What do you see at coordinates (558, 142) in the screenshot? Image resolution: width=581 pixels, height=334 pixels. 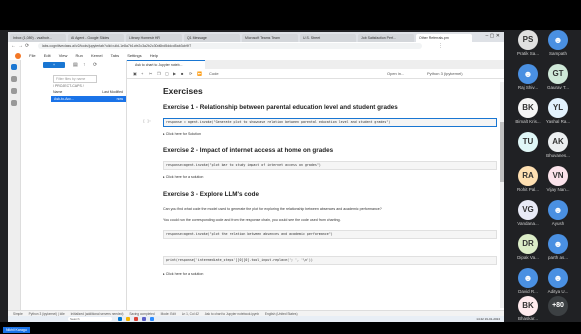 I see `participant-avatar: AK` at bounding box center [558, 142].